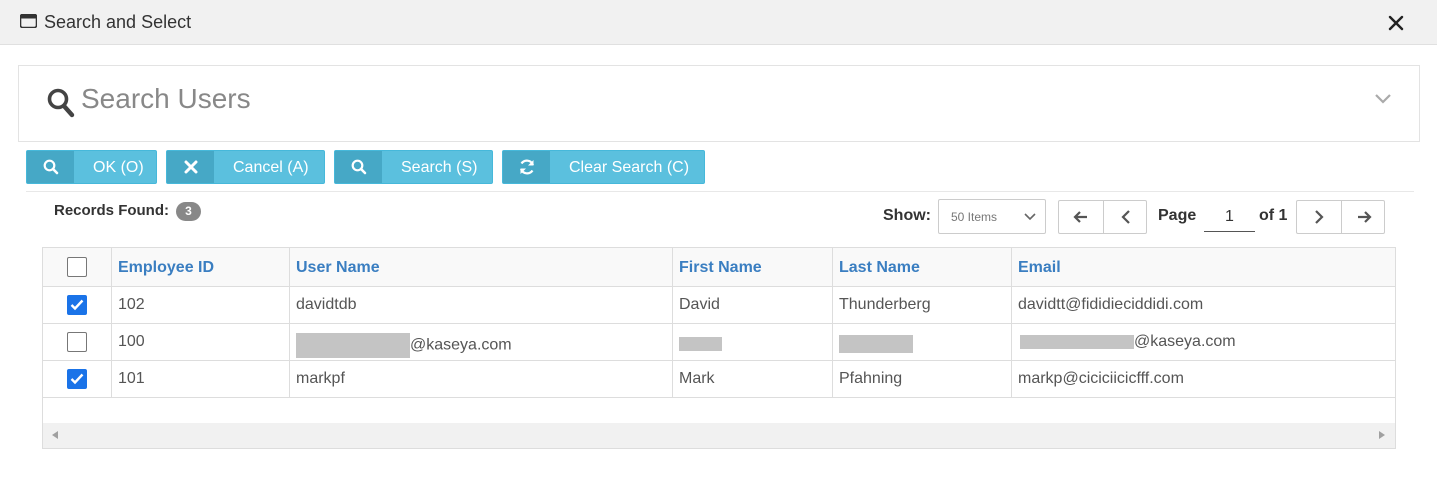 This screenshot has width=1437, height=501. Describe the element at coordinates (526, 167) in the screenshot. I see `refresh-icon` at that location.